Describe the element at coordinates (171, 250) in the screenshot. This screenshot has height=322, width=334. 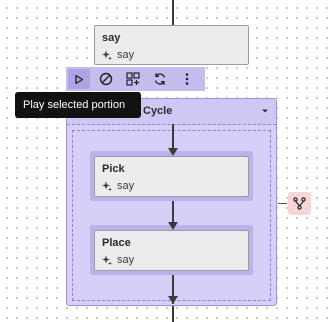
I see `place-node: Place say` at that location.